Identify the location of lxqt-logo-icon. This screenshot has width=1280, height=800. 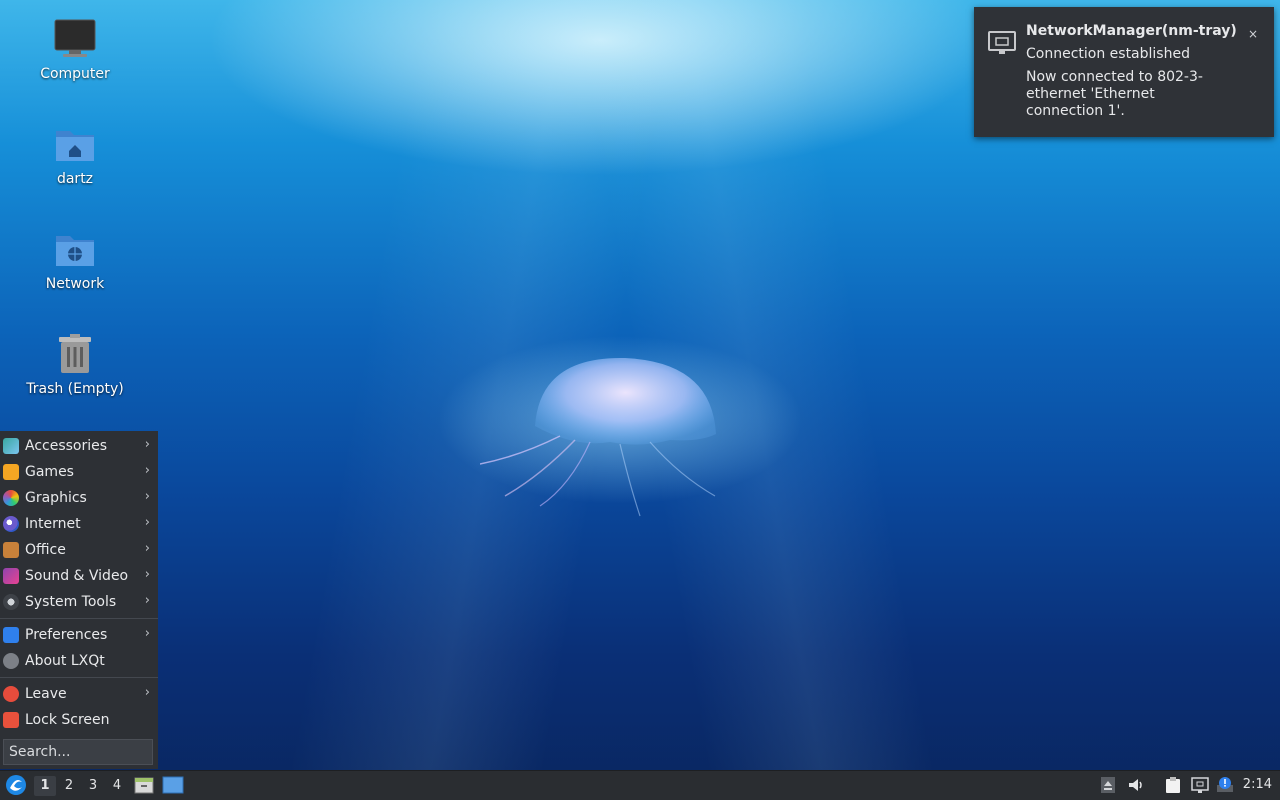
(16, 785).